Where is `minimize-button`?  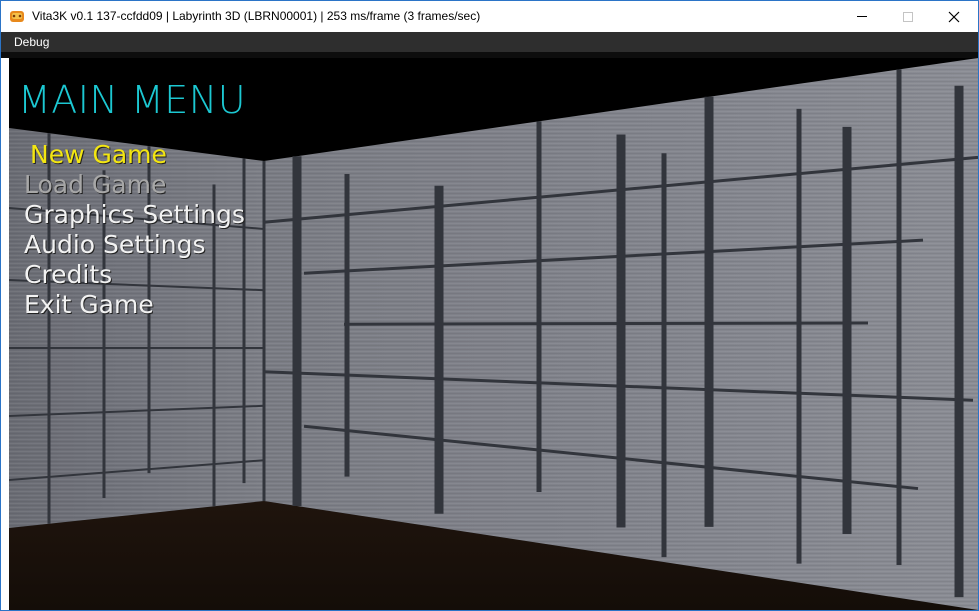 minimize-button is located at coordinates (862, 16).